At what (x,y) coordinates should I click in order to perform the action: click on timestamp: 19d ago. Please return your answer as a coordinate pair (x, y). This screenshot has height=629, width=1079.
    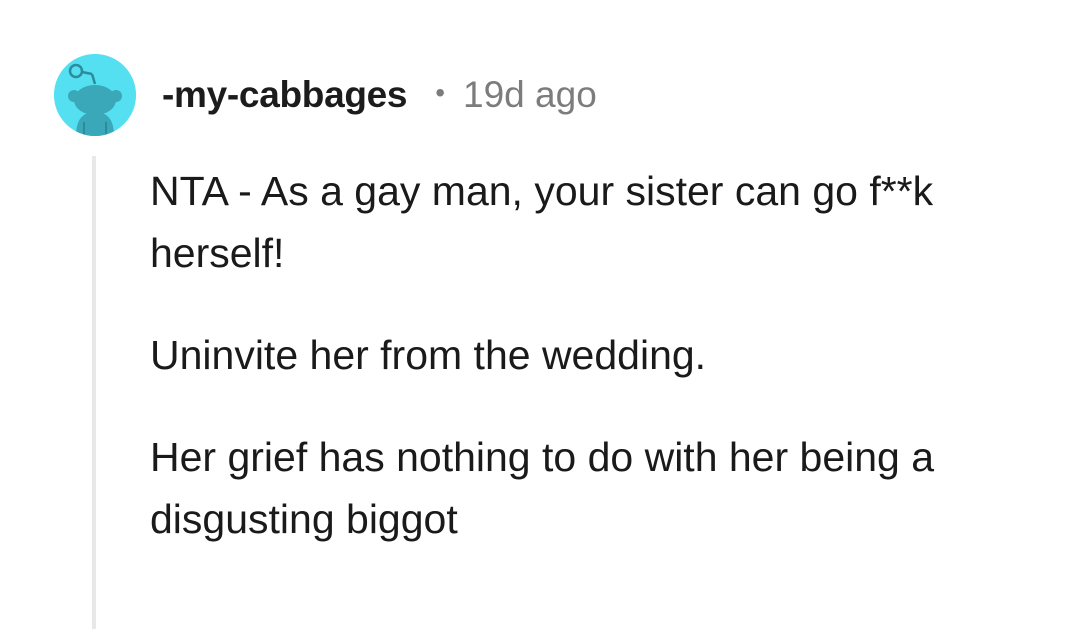
    Looking at the image, I should click on (530, 95).